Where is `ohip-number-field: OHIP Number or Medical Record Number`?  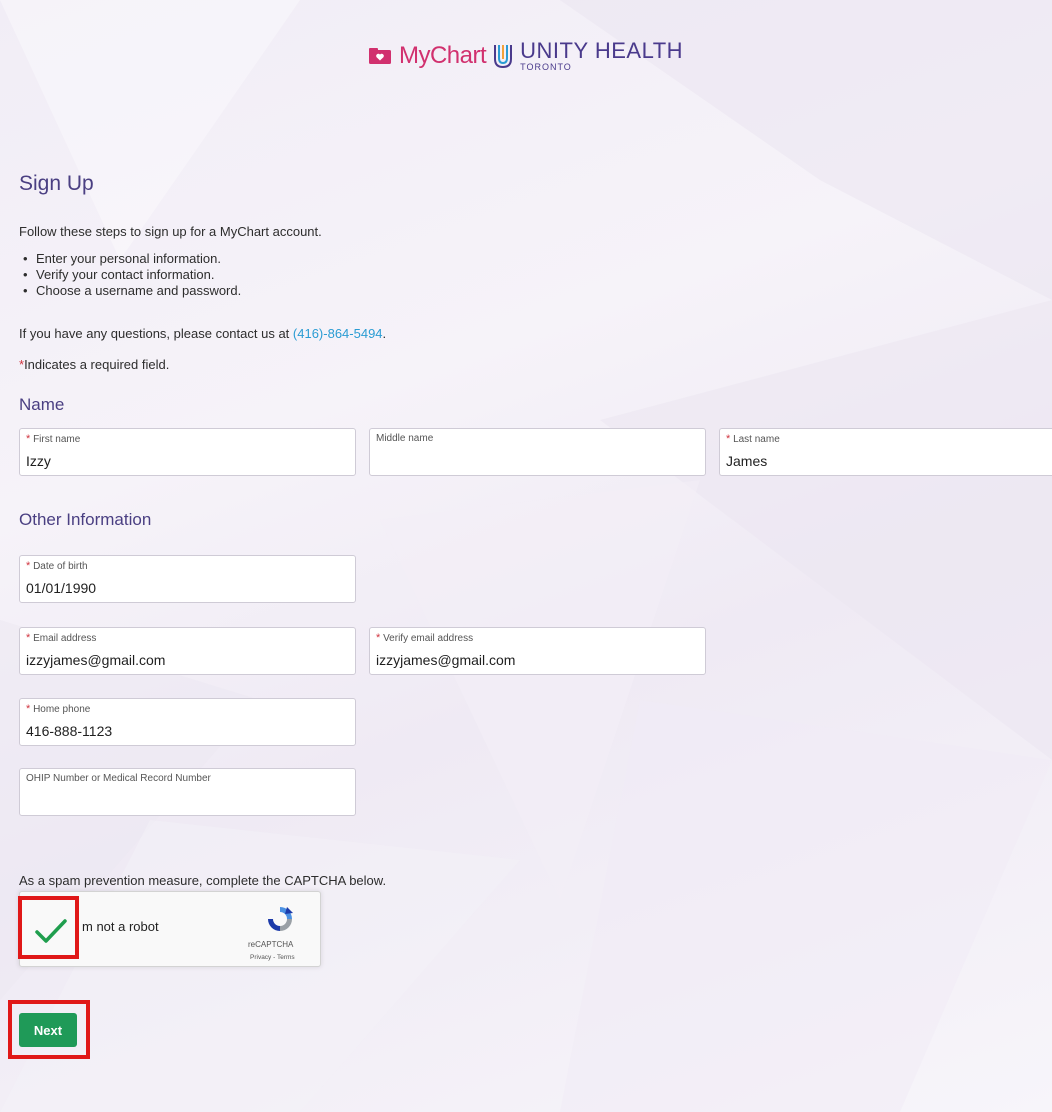
ohip-number-field: OHIP Number or Medical Record Number is located at coordinates (187, 792).